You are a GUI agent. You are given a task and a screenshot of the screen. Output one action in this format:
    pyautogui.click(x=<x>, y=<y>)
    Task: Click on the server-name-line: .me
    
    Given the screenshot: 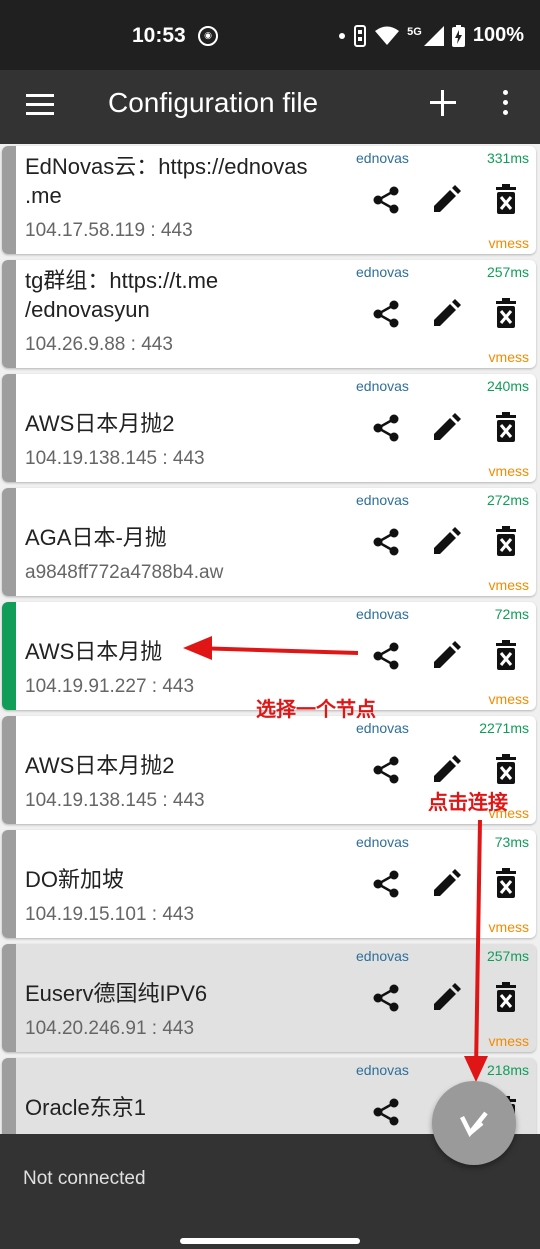 What is the action you would take?
    pyautogui.click(x=43, y=195)
    